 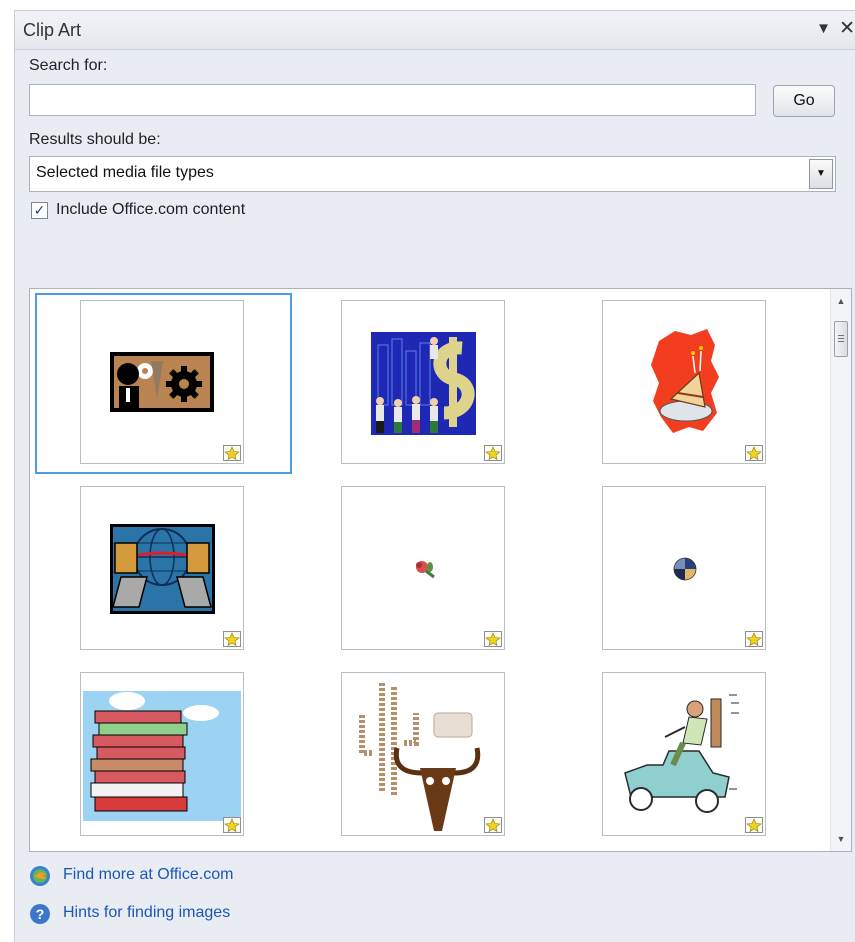 What do you see at coordinates (39, 210) in the screenshot?
I see `include-office-checkbox: ✓` at bounding box center [39, 210].